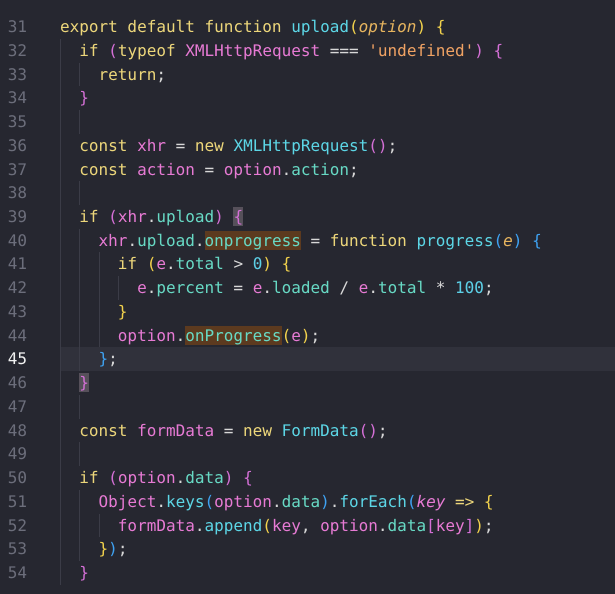 The width and height of the screenshot is (615, 594). Describe the element at coordinates (113, 548) in the screenshot. I see `code-line: });` at that location.